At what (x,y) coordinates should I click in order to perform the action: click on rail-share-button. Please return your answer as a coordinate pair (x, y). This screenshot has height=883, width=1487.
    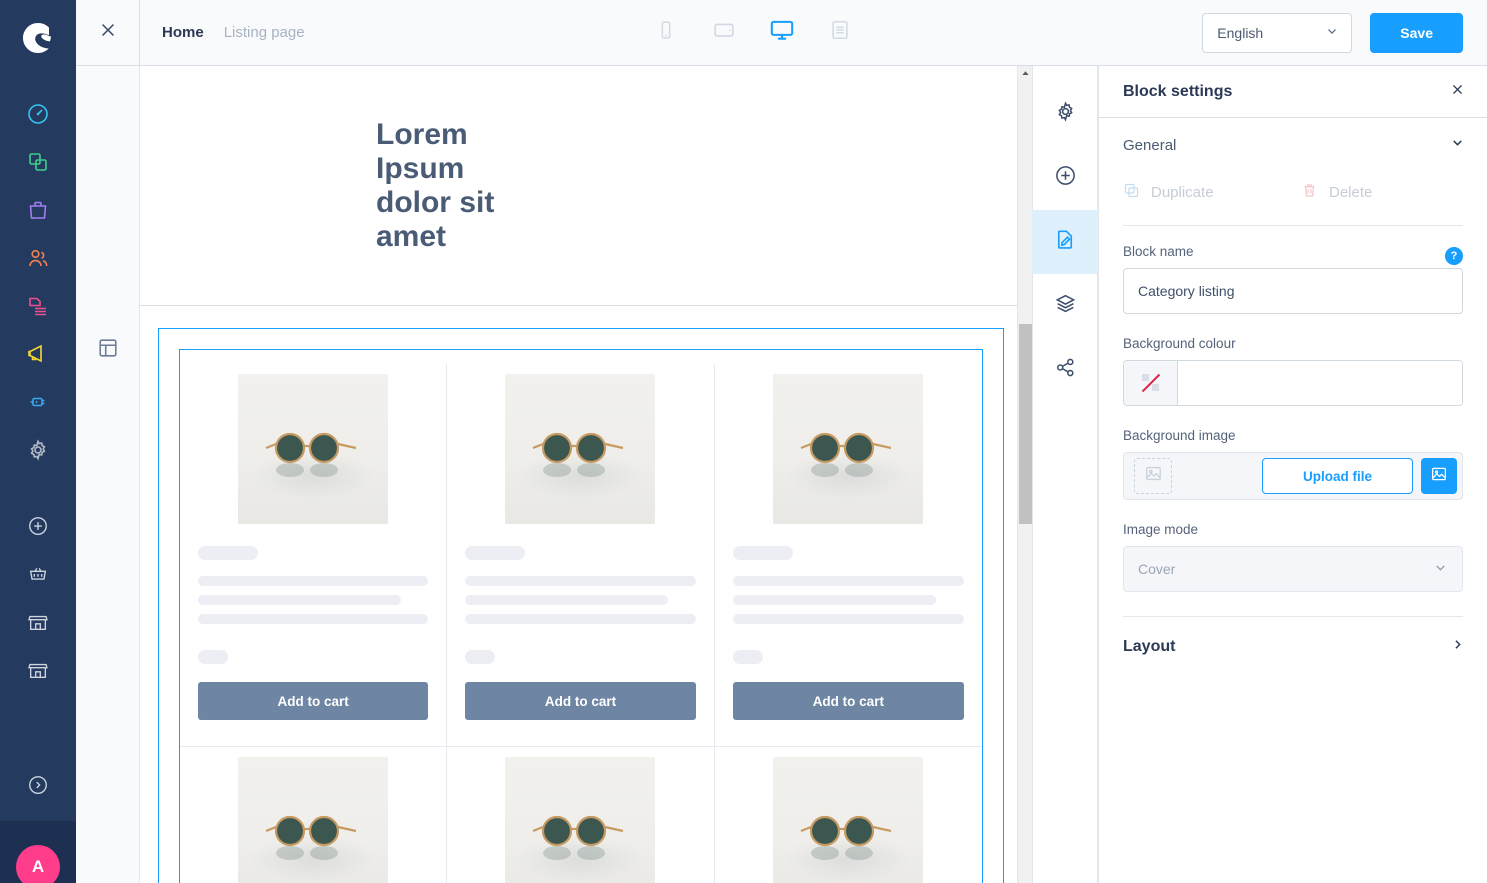
    Looking at the image, I should click on (1065, 370).